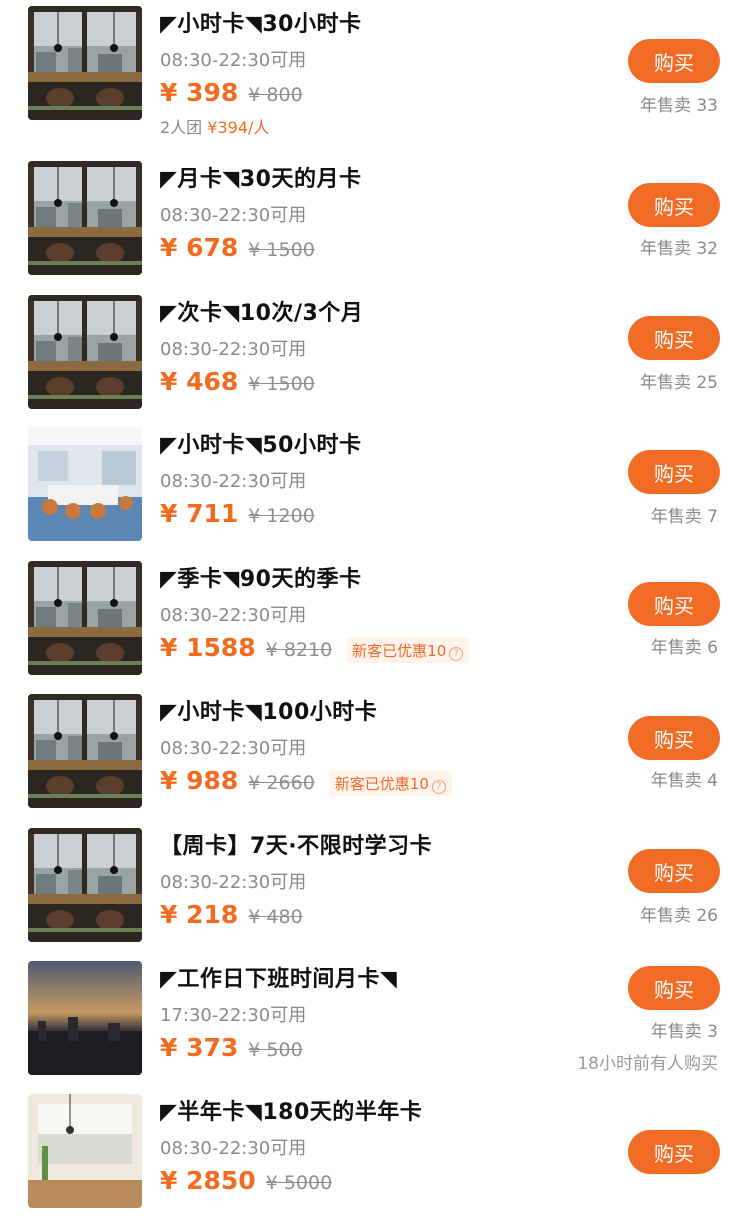 The height and width of the screenshot is (1228, 750). What do you see at coordinates (208, 647) in the screenshot?
I see `sale-price: ¥ 1588` at bounding box center [208, 647].